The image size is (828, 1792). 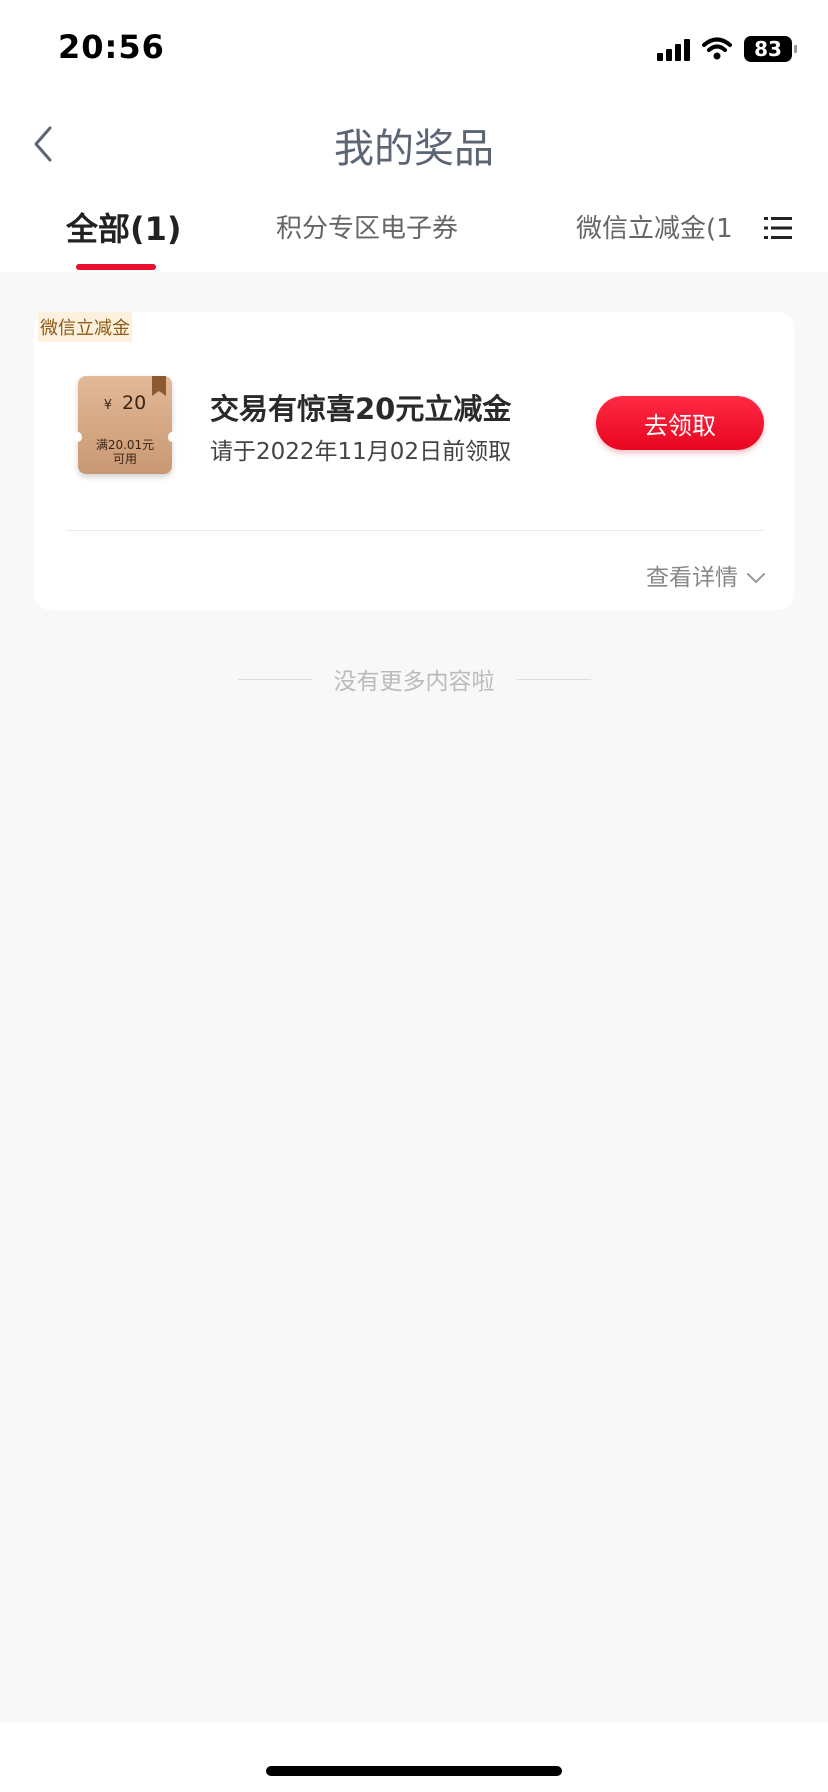 I want to click on status-time: 20:56, so click(x=111, y=47).